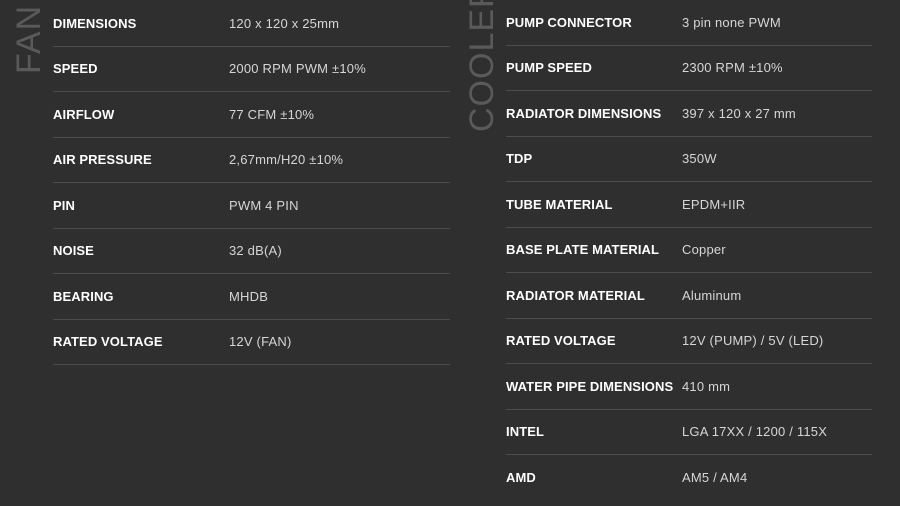  I want to click on cooler-spec-row: TDP 350W, so click(689, 159).